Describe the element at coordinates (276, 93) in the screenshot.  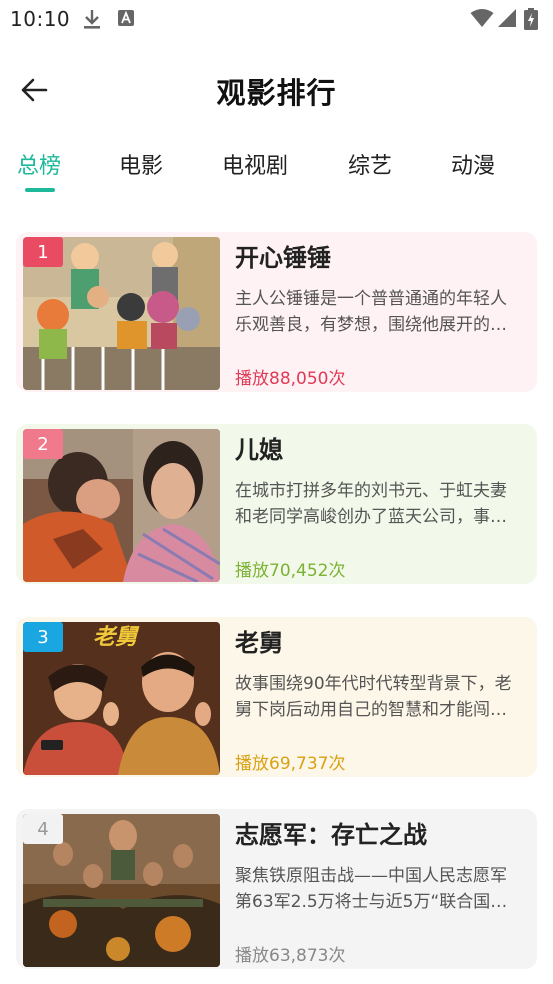
I see `page-title: 观影排行` at that location.